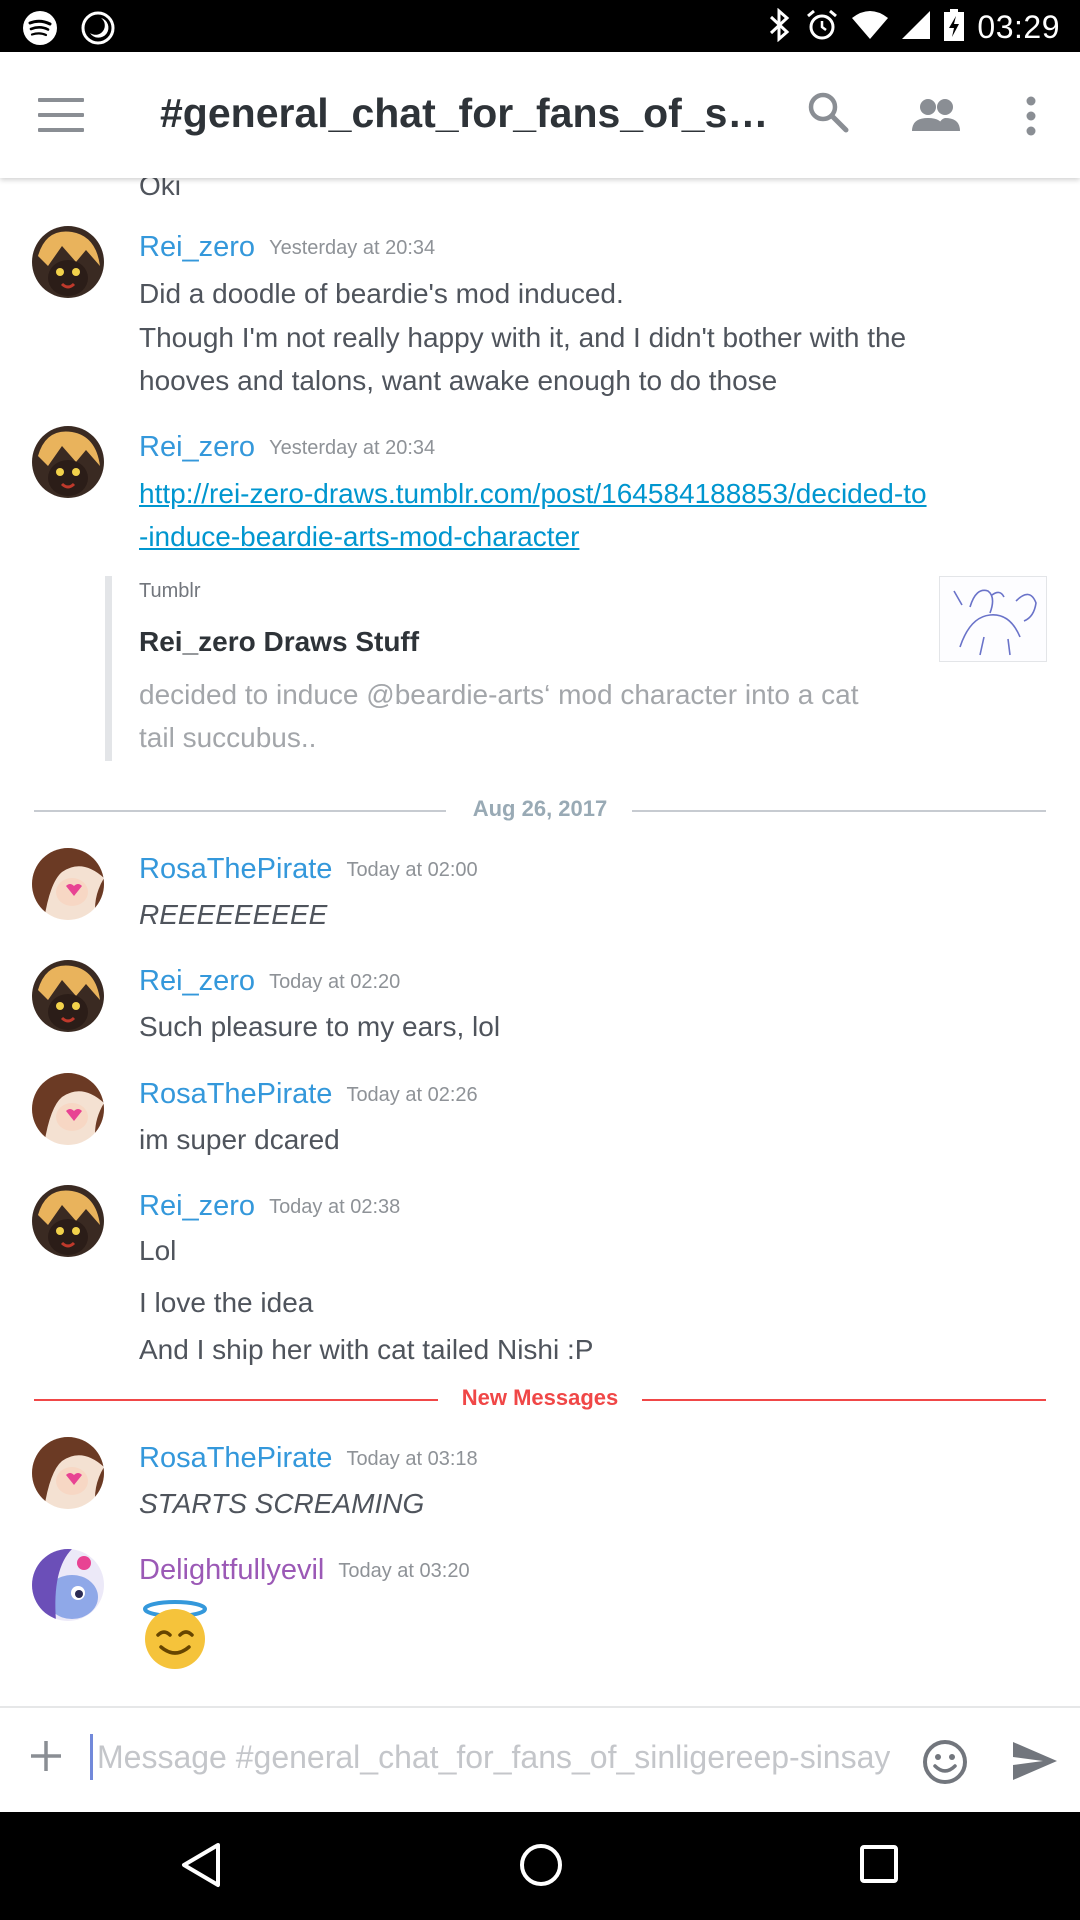 This screenshot has height=1920, width=1080. I want to click on back-icon, so click(201, 1867).